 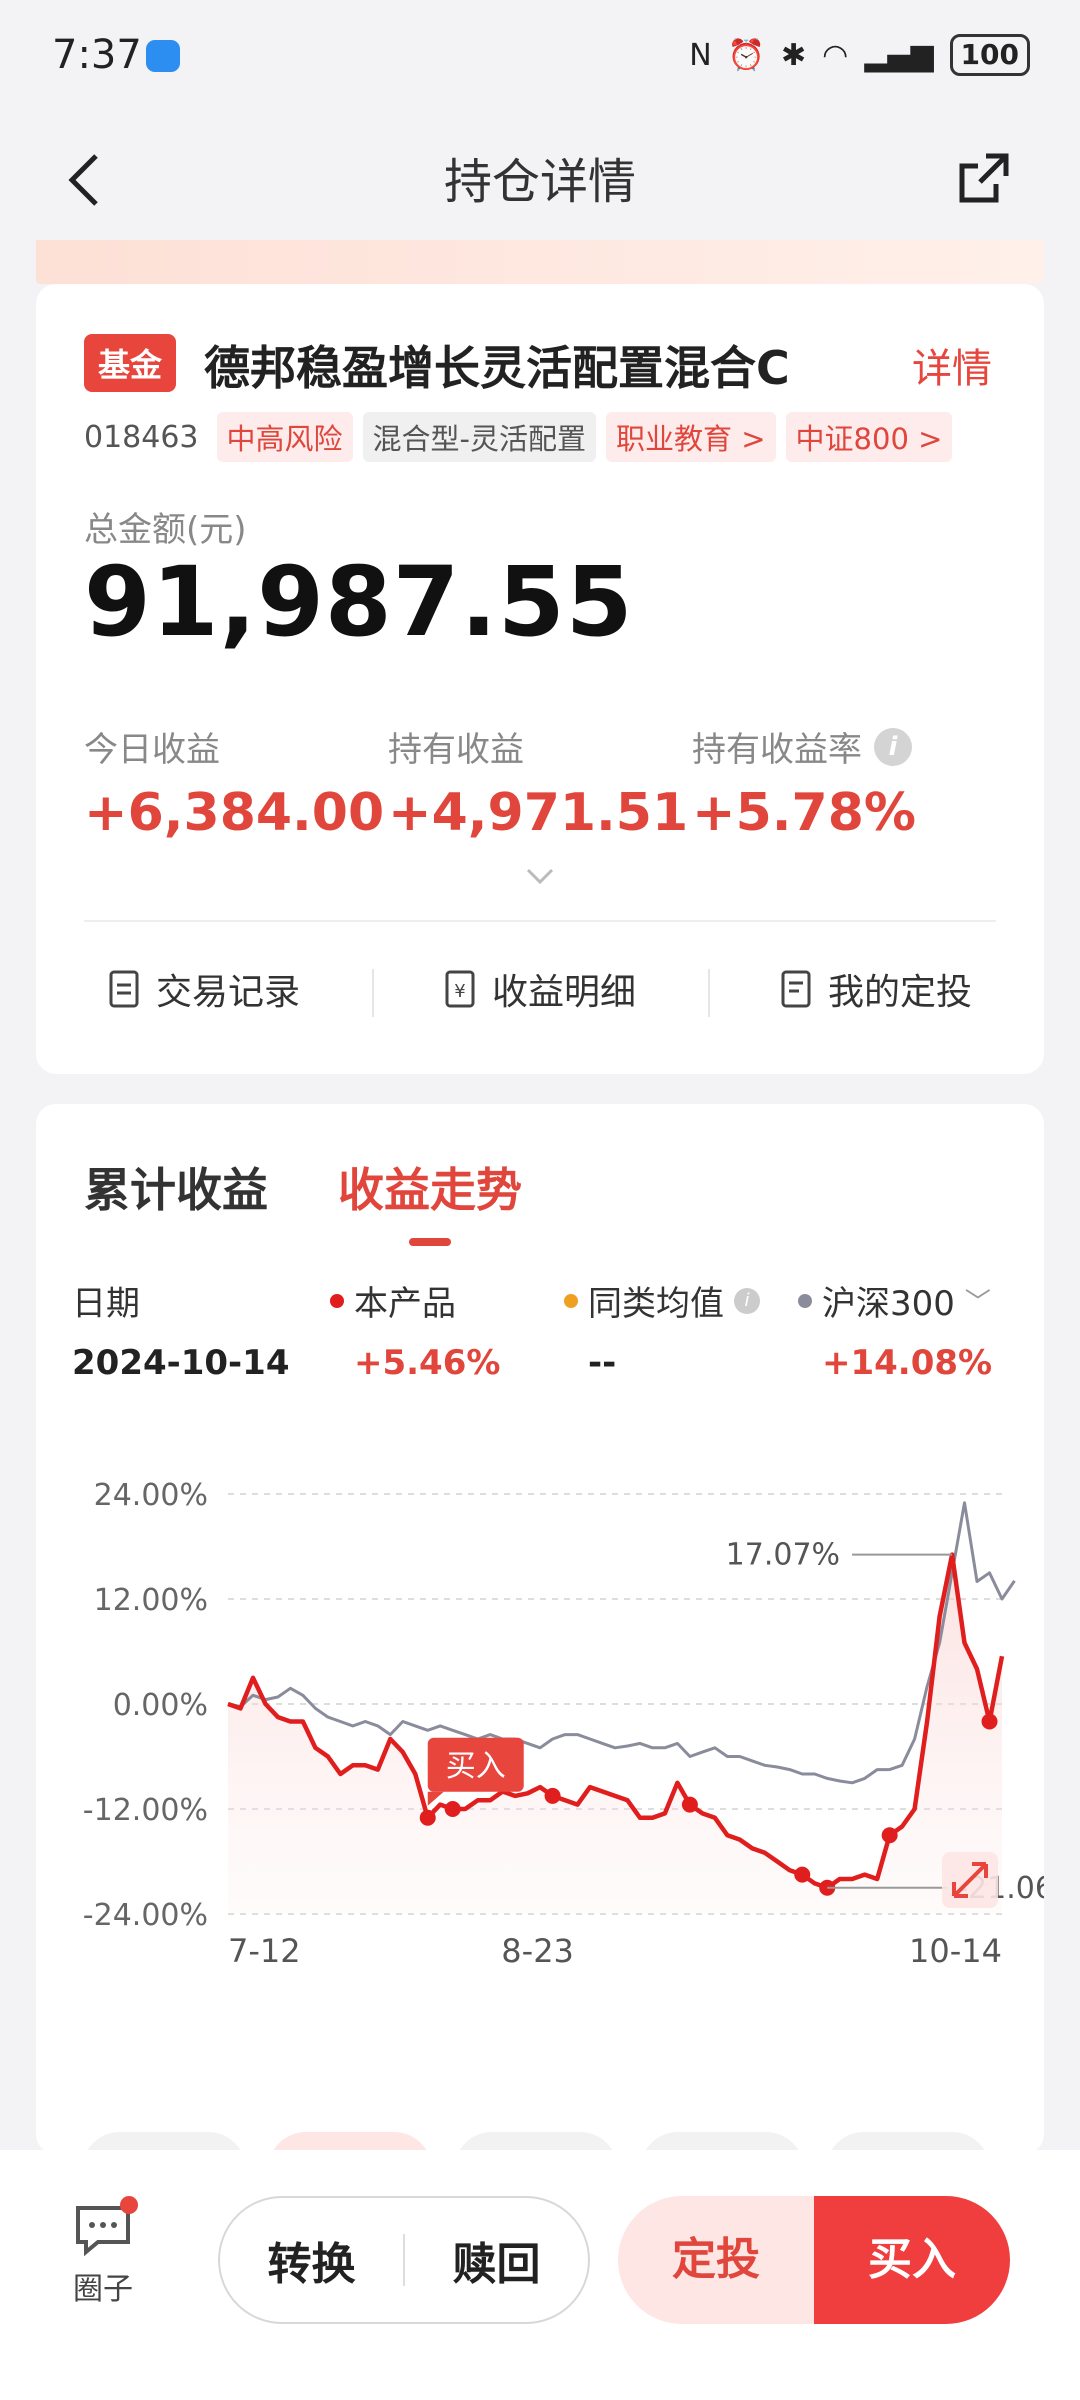 What do you see at coordinates (103, 2289) in the screenshot?
I see `community-label: 圈子` at bounding box center [103, 2289].